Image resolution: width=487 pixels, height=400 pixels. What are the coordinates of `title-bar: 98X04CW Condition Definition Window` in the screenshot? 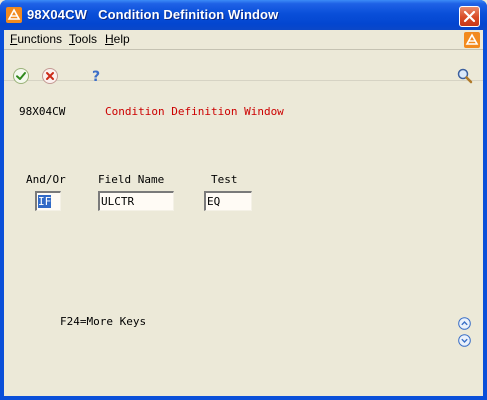 It's located at (243, 15).